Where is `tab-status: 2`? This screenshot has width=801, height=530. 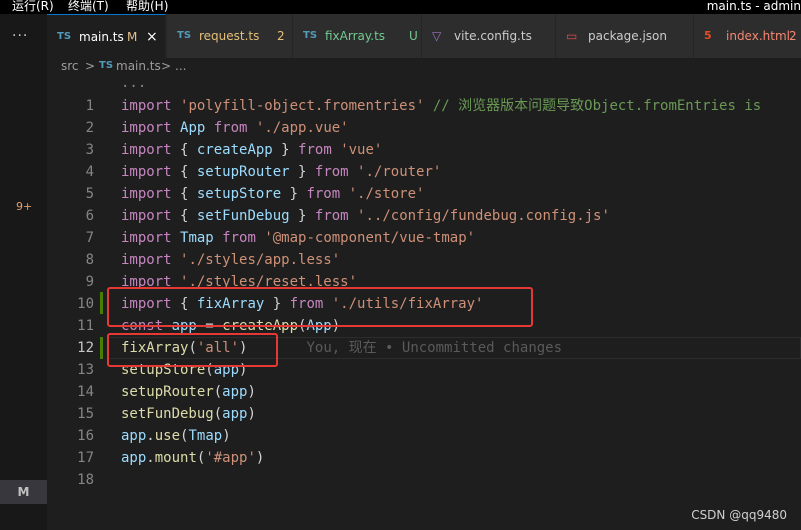
tab-status: 2 is located at coordinates (281, 36).